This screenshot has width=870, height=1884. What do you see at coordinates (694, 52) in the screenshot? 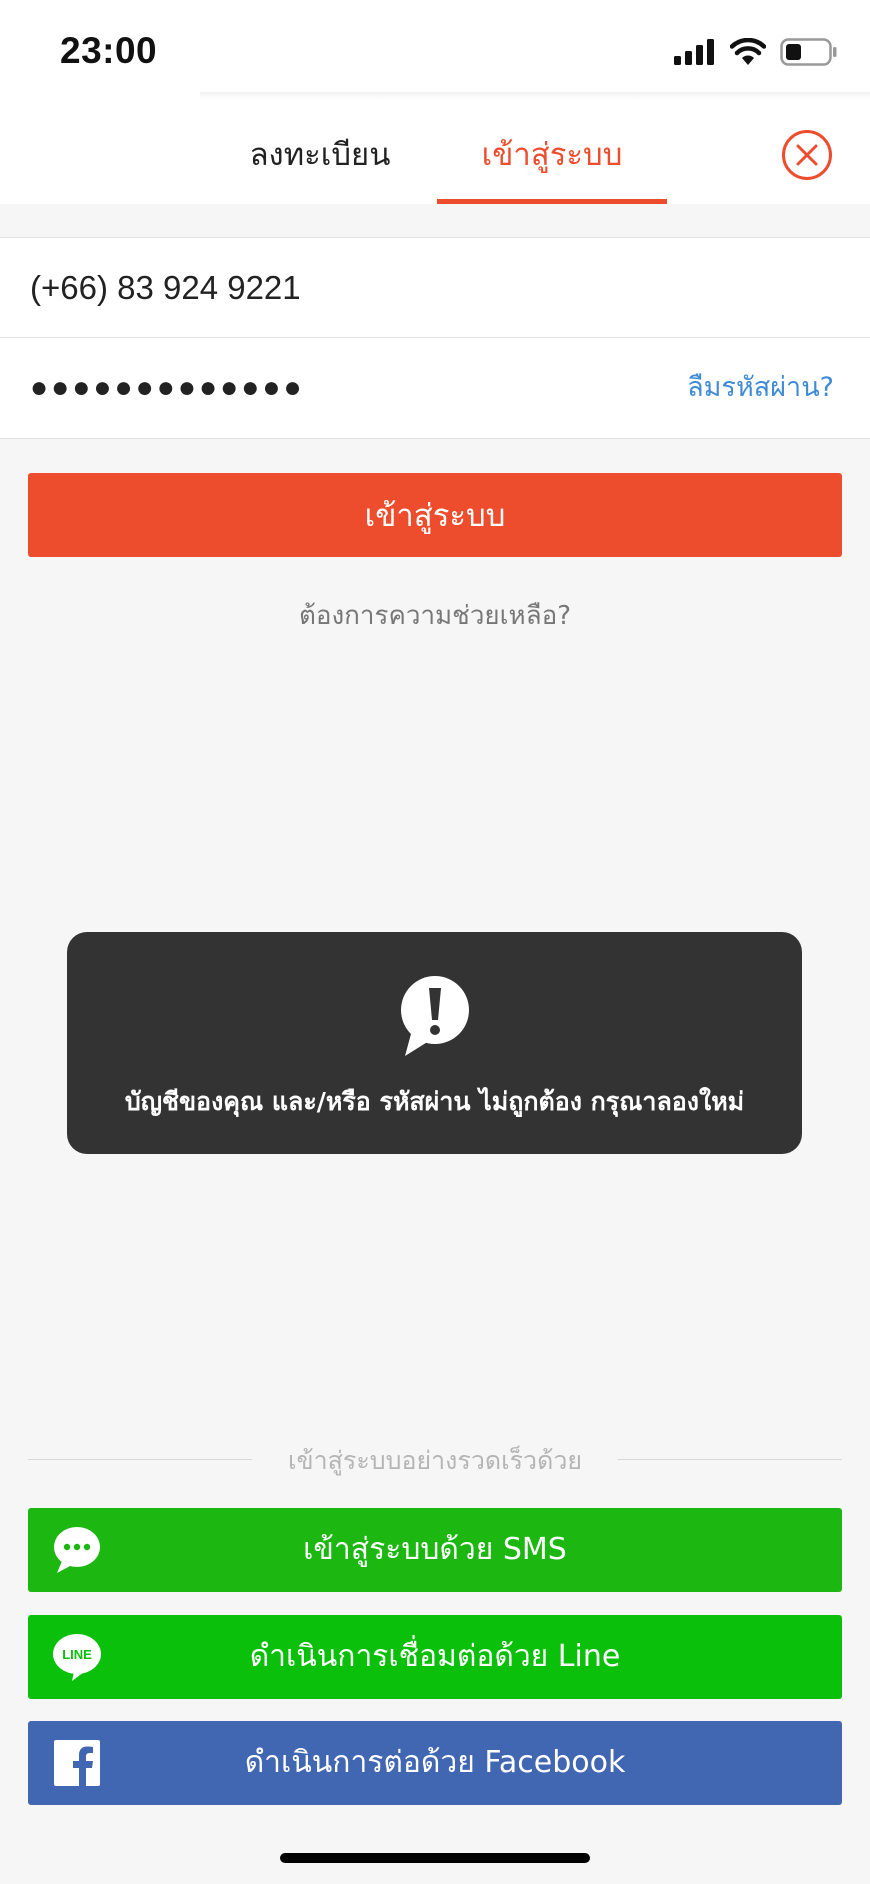
I see `signal-icon` at bounding box center [694, 52].